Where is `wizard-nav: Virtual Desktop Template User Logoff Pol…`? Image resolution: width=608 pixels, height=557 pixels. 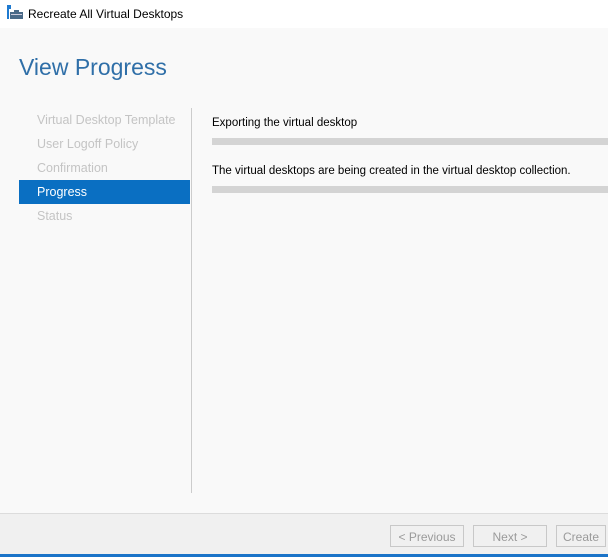 wizard-nav: Virtual Desktop Template User Logoff Pol… is located at coordinates (104, 168).